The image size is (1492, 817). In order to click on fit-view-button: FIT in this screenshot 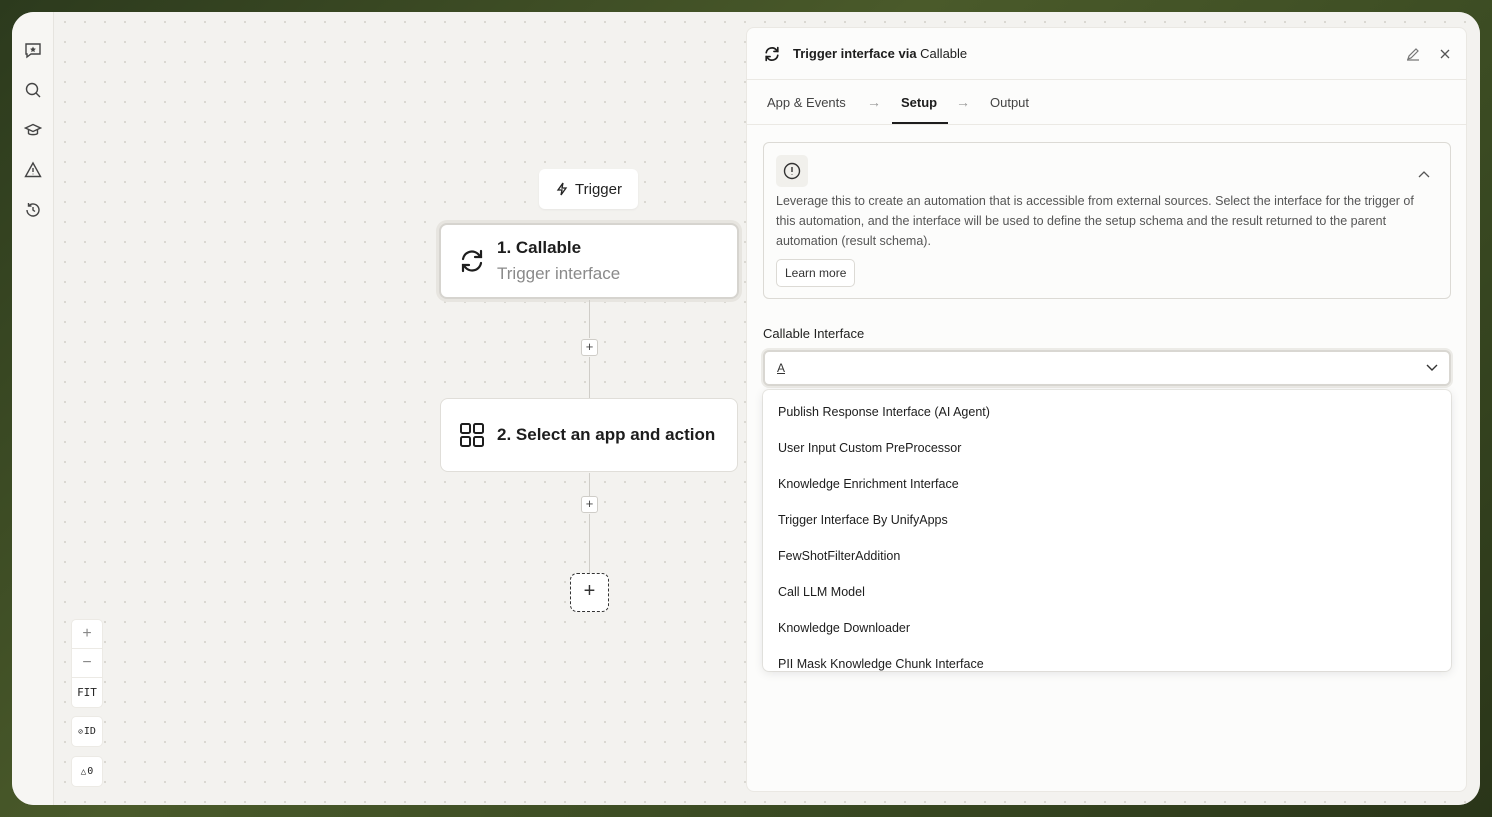, I will do `click(87, 692)`.